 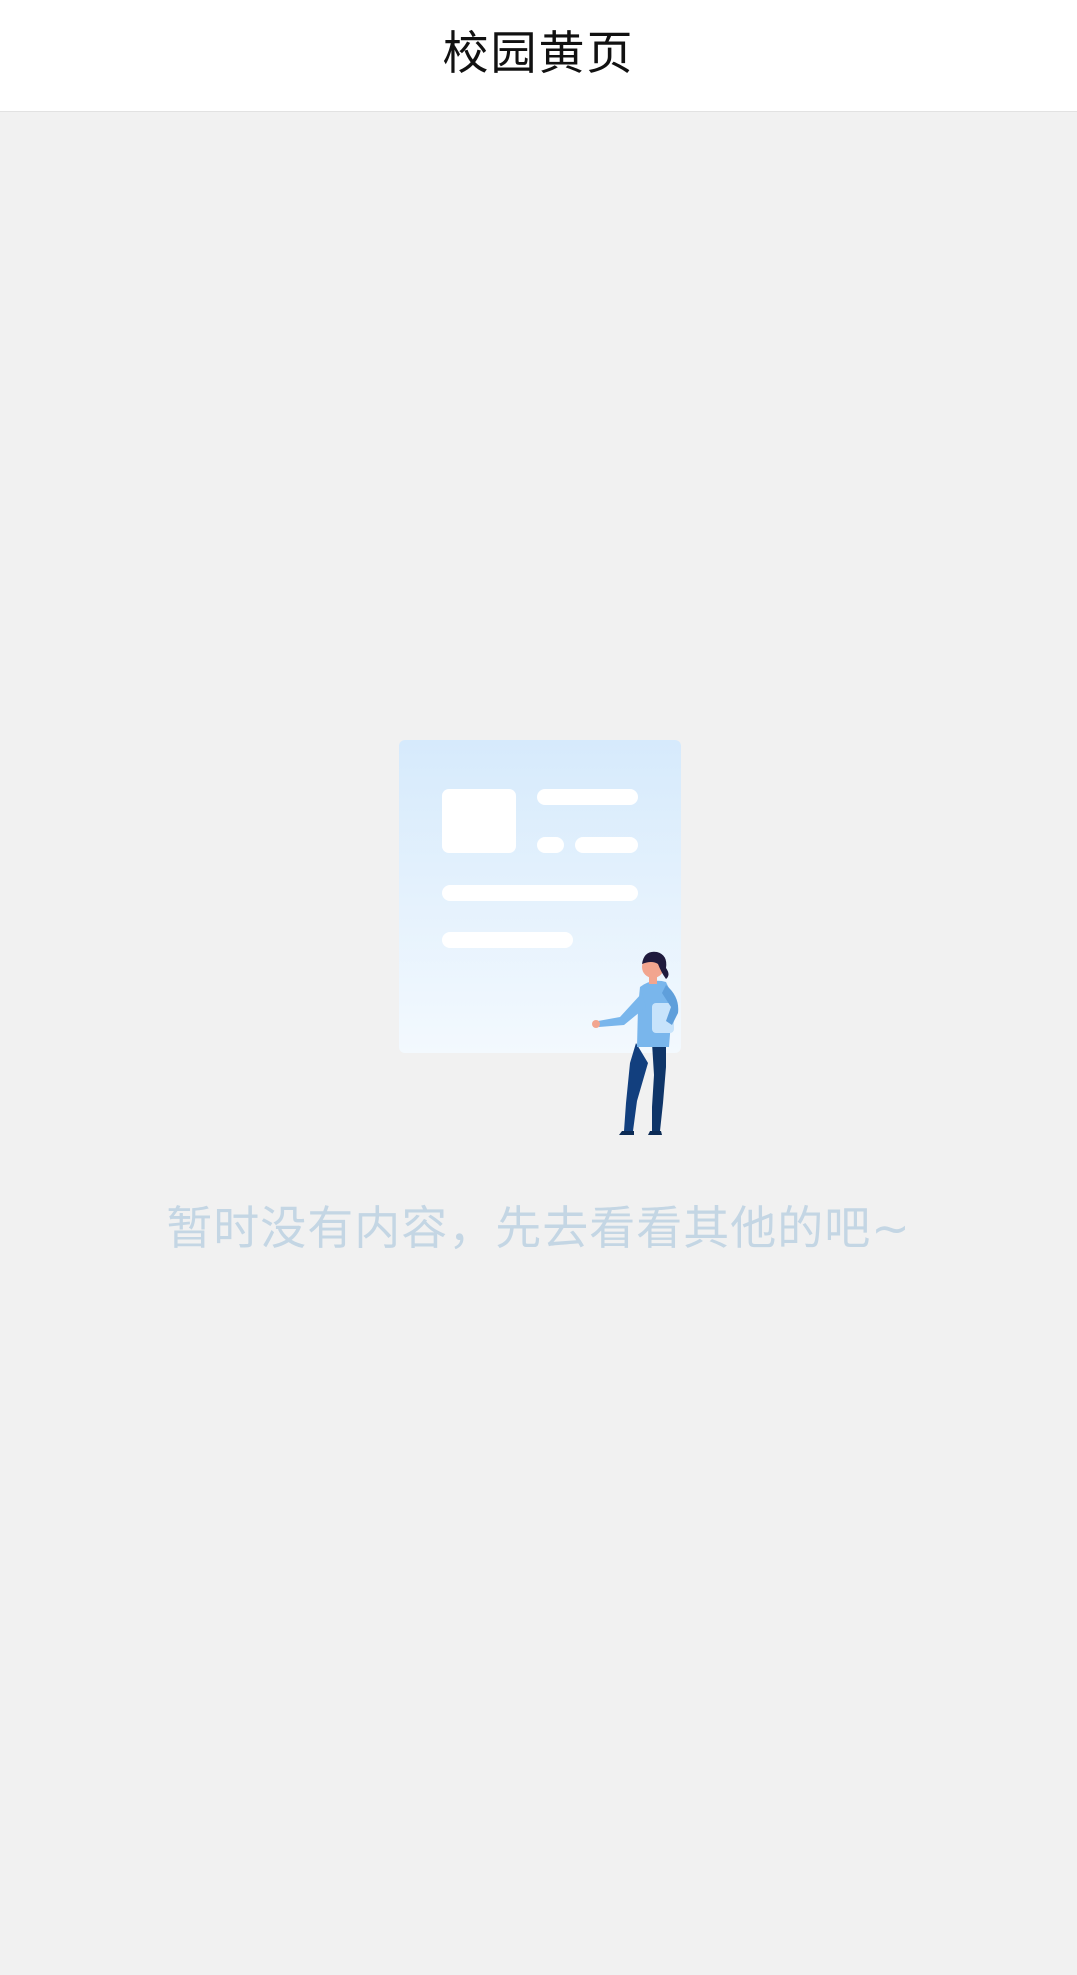 I want to click on top-nav-bar: 校园黄页, so click(x=538, y=56).